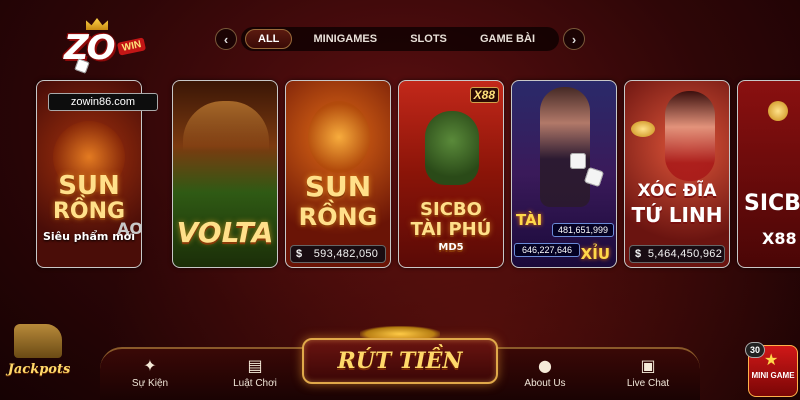  I want to click on chevron-right-icon: ›, so click(574, 39).